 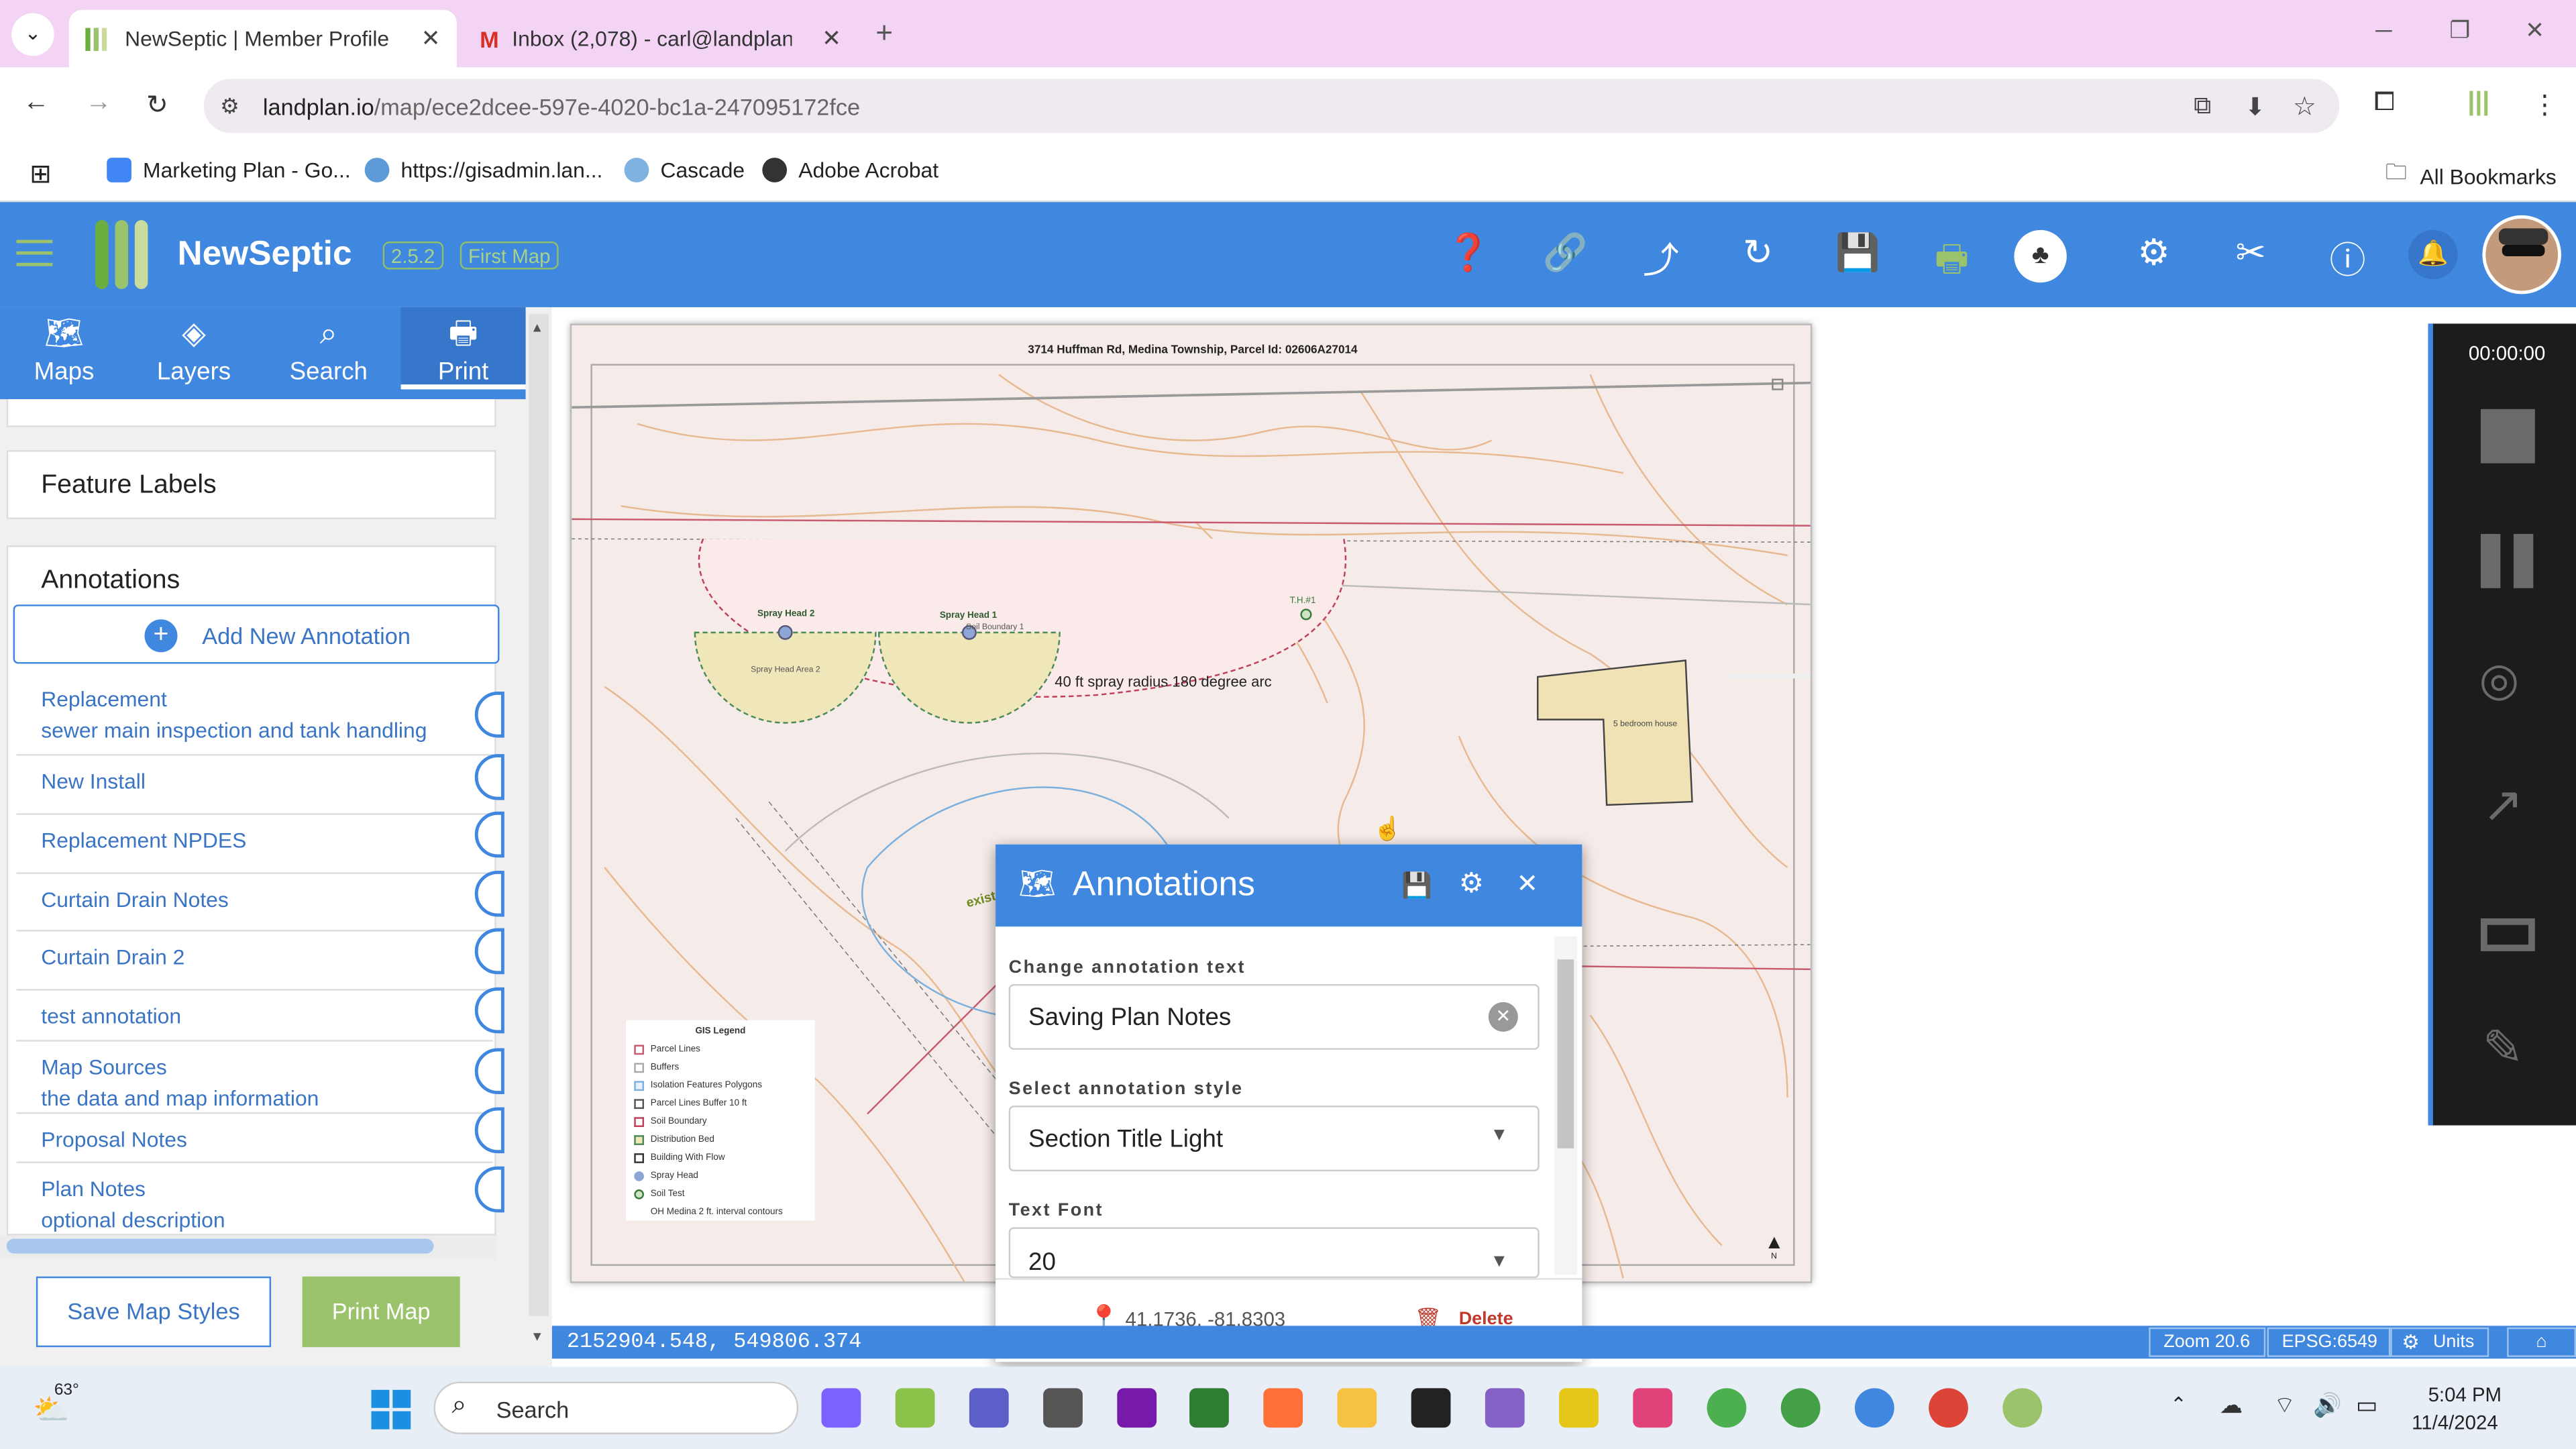 What do you see at coordinates (2040, 256) in the screenshot?
I see `tree-tool-icon: ♣` at bounding box center [2040, 256].